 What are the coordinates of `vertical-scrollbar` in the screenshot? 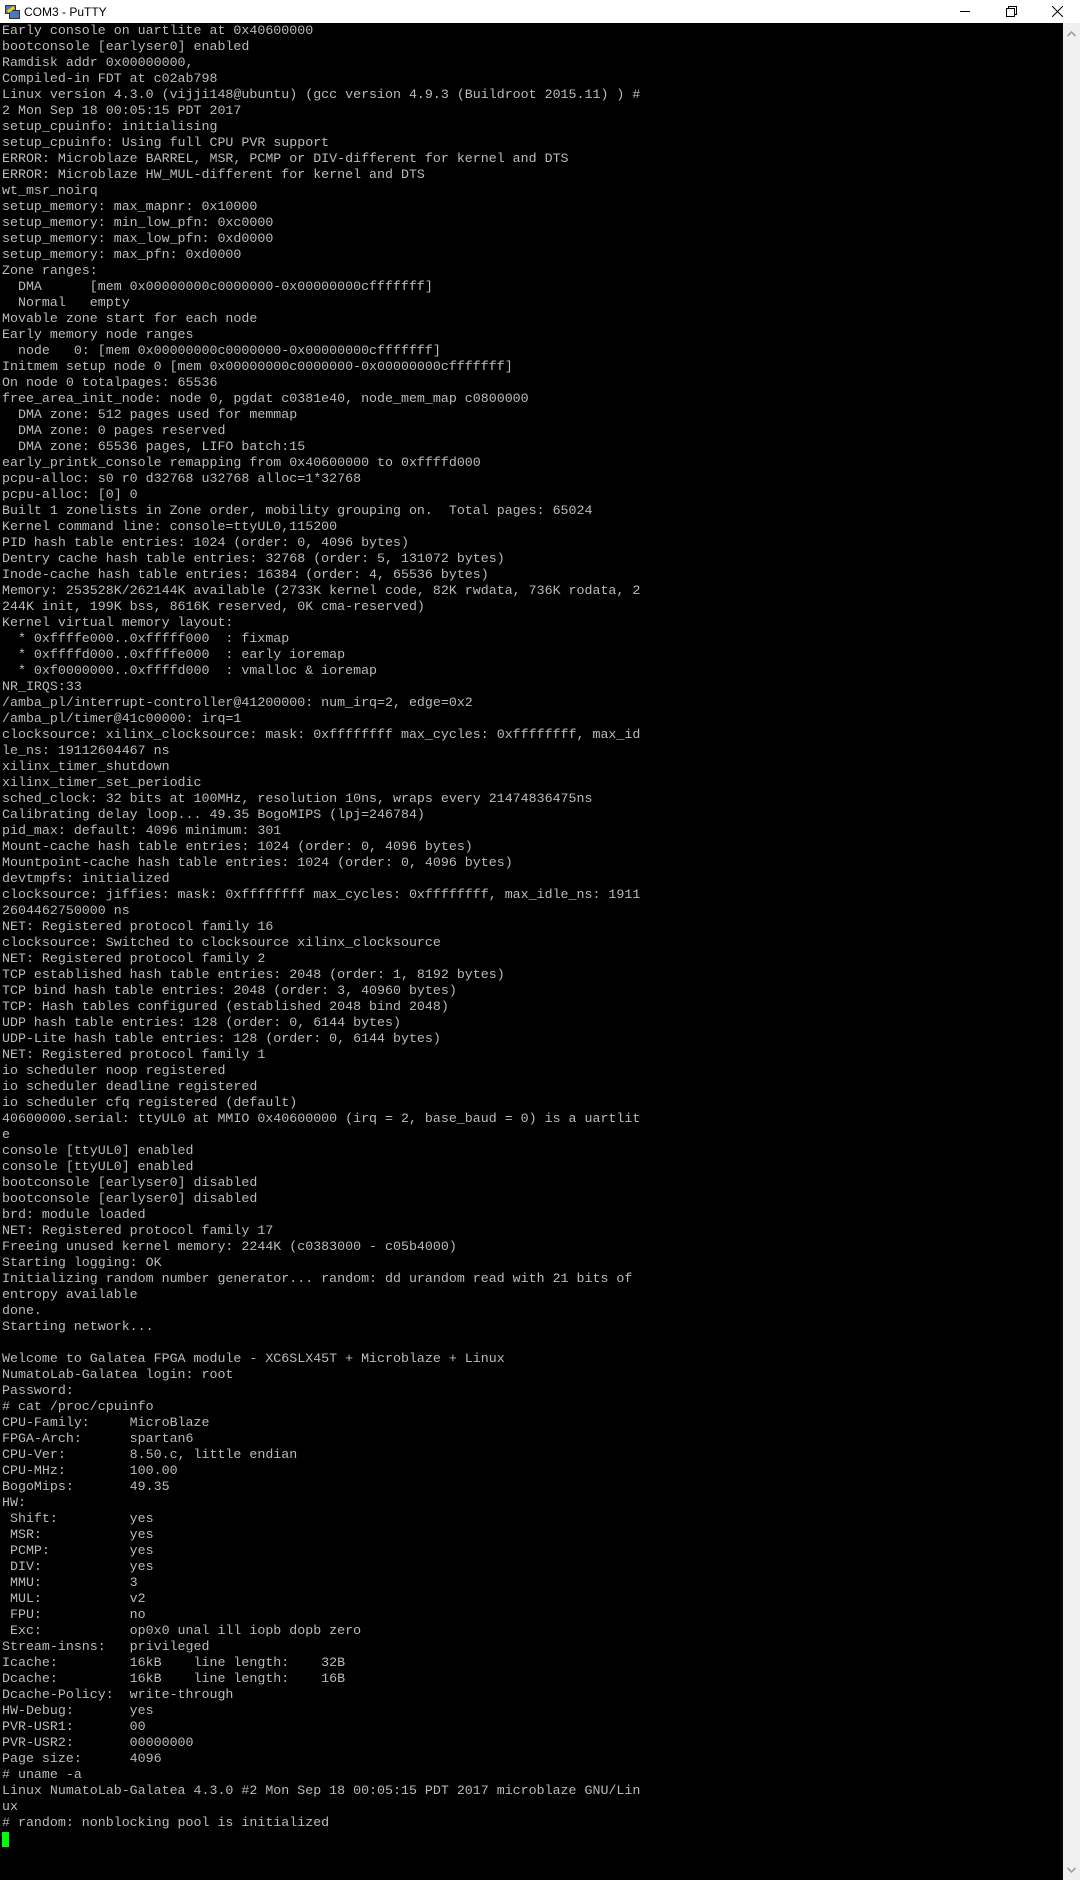 It's located at (1071, 951).